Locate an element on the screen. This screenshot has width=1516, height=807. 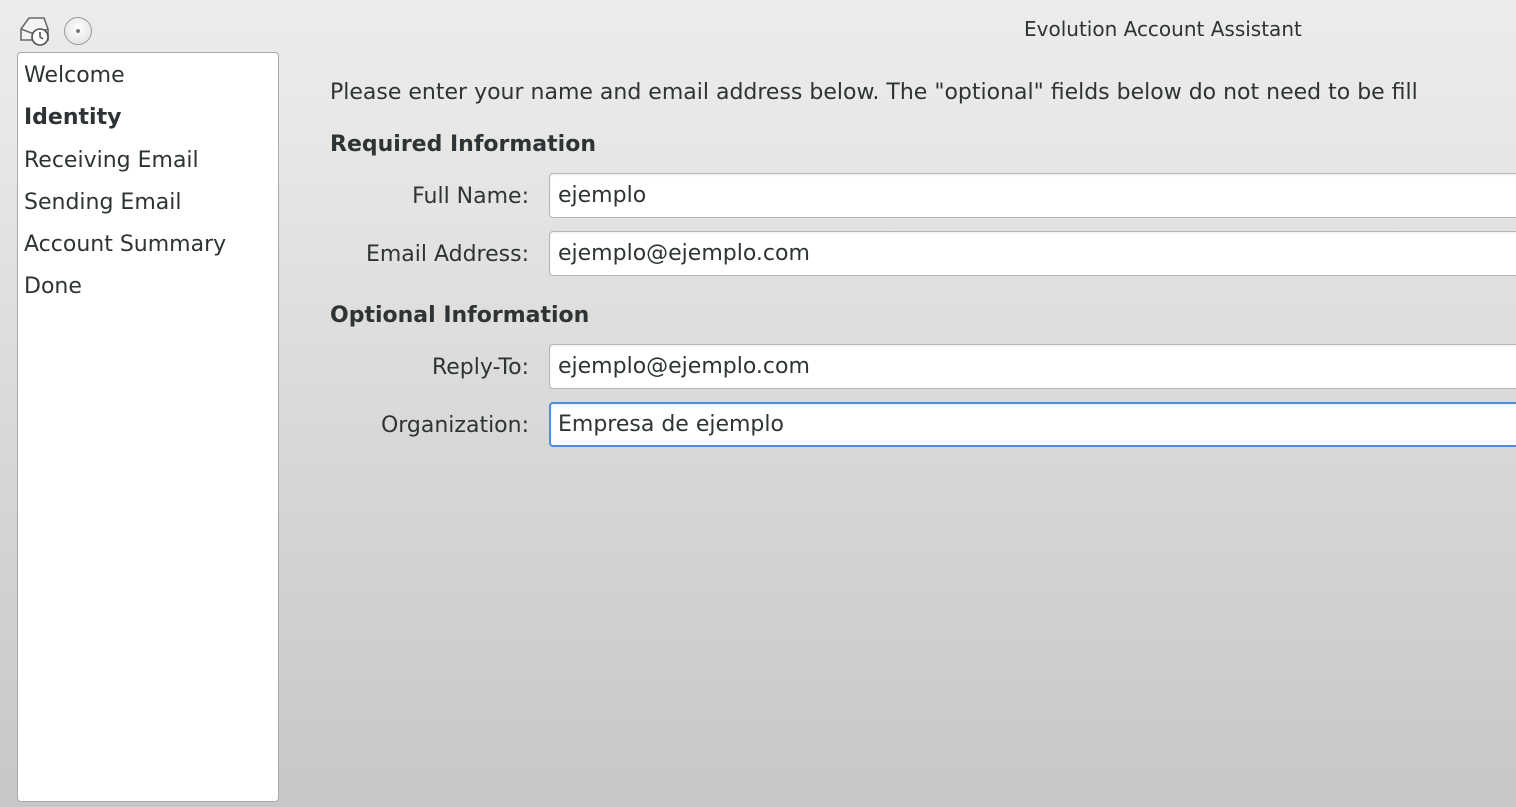
email-address-field is located at coordinates (1032, 253).